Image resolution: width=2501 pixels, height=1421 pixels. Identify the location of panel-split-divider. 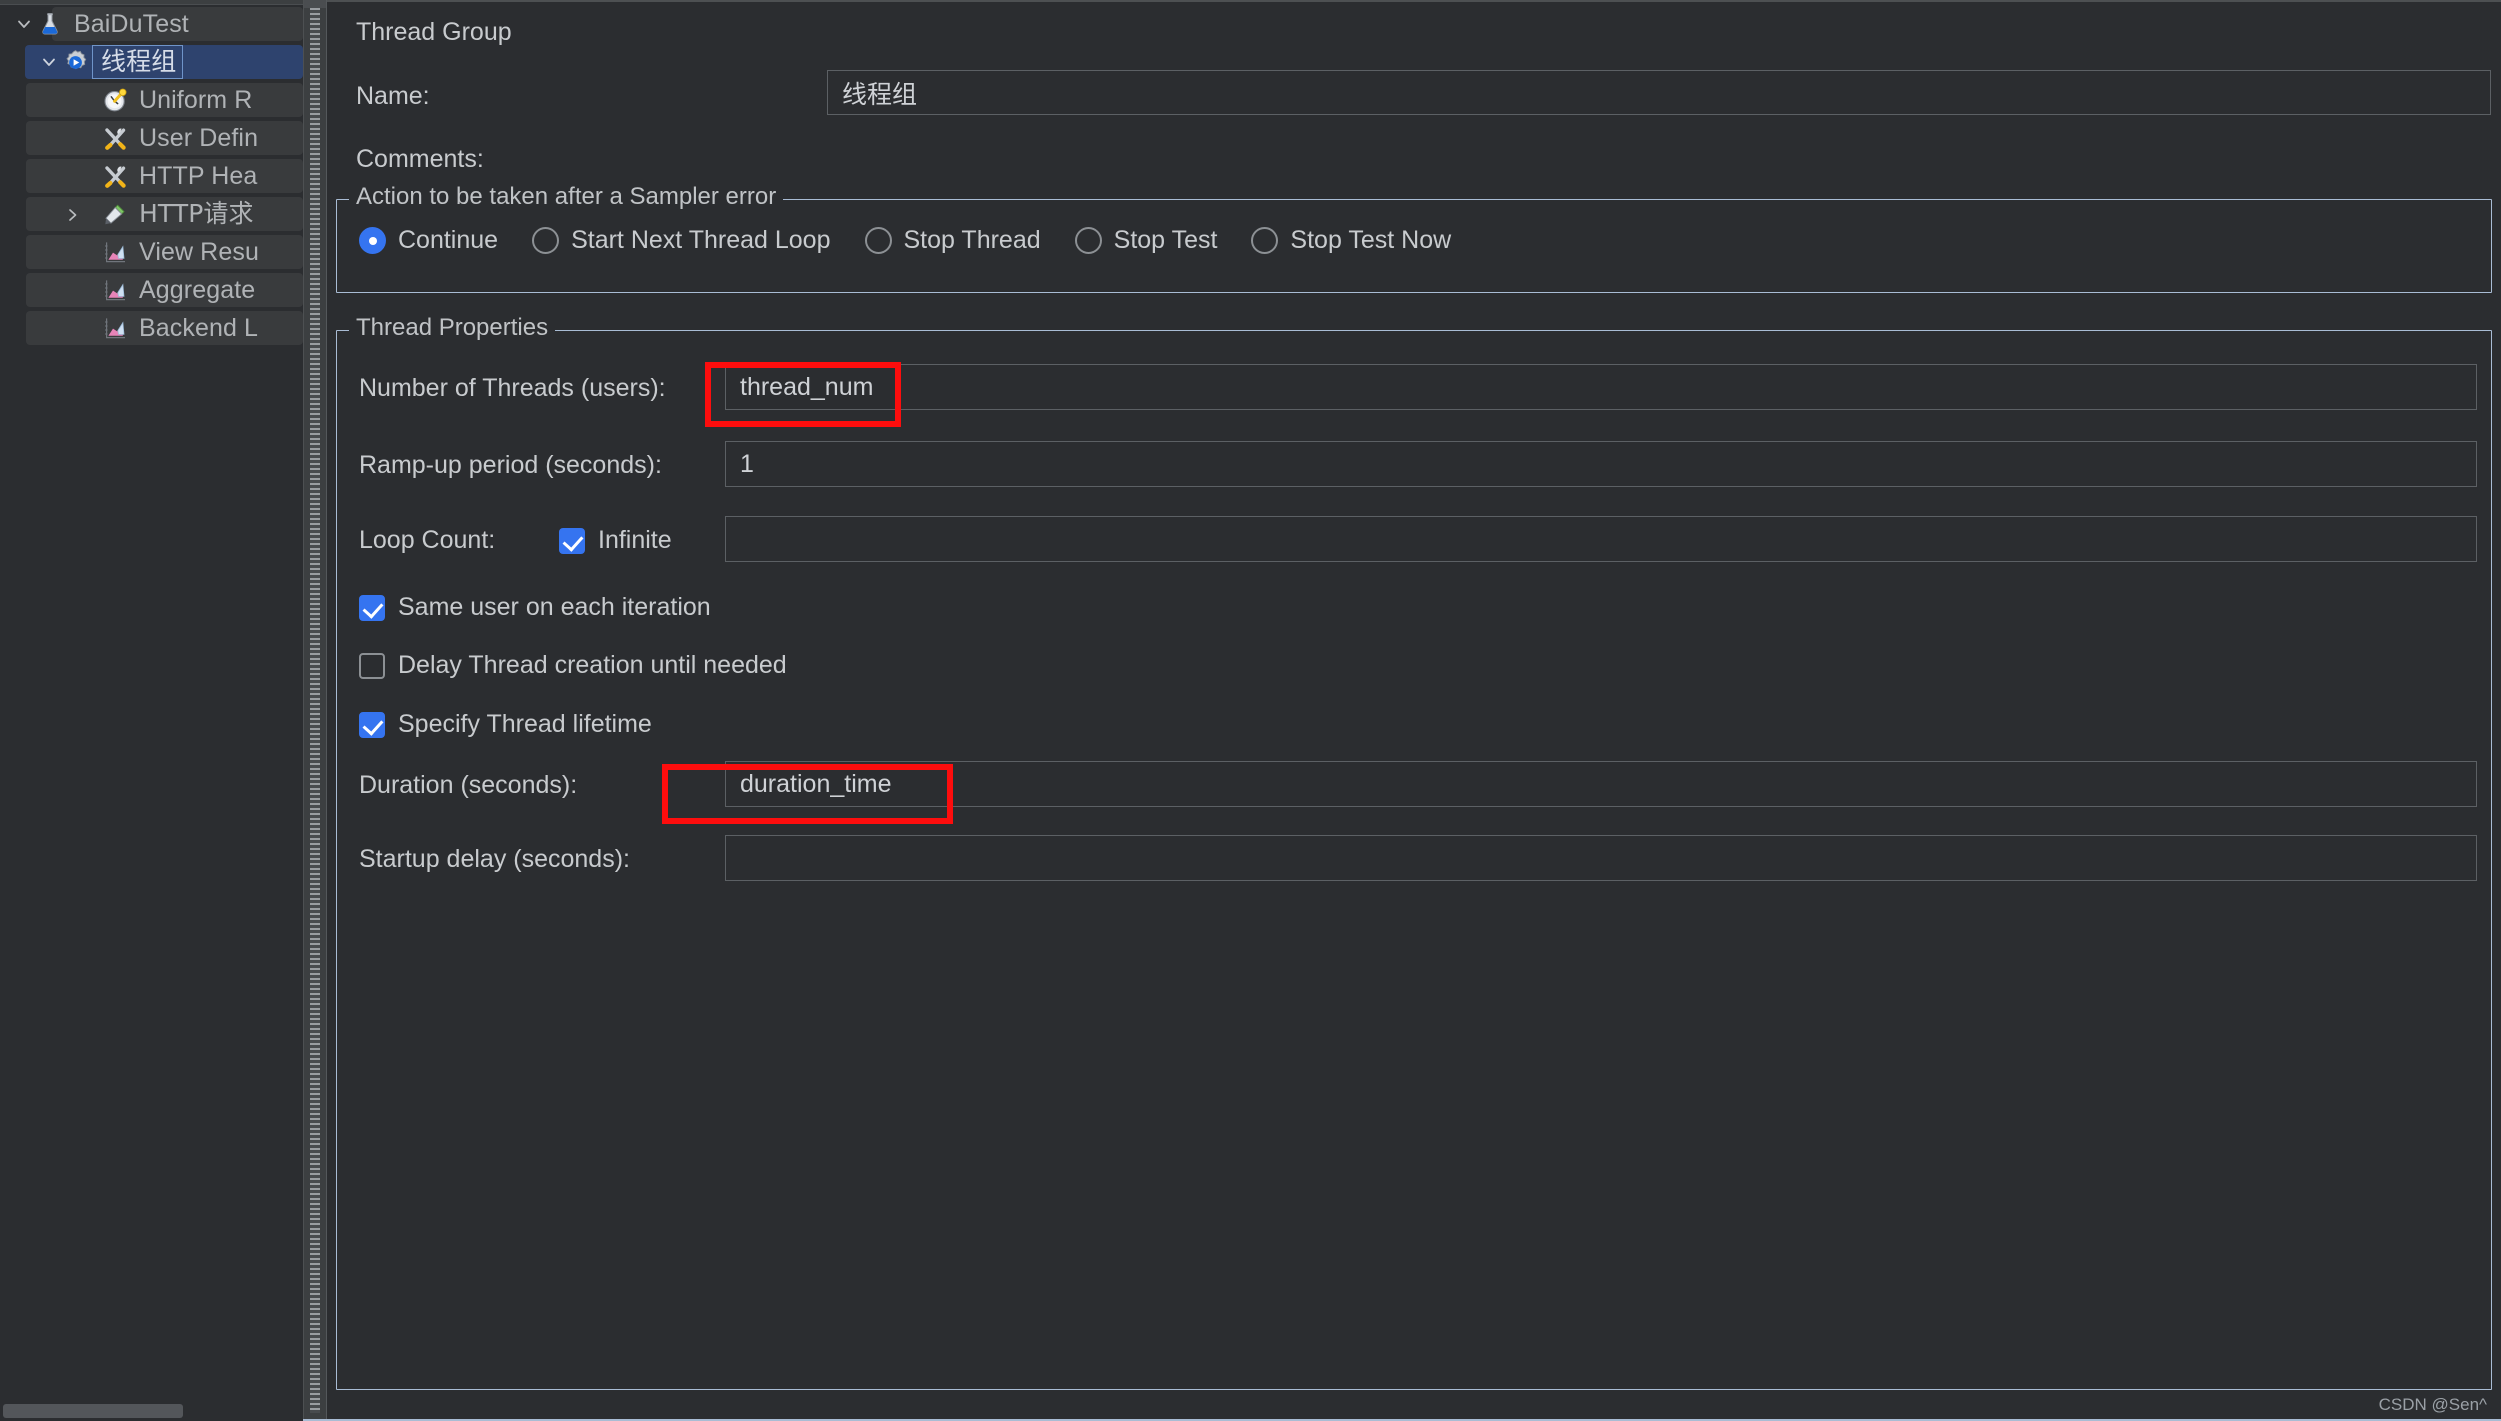
(315, 710).